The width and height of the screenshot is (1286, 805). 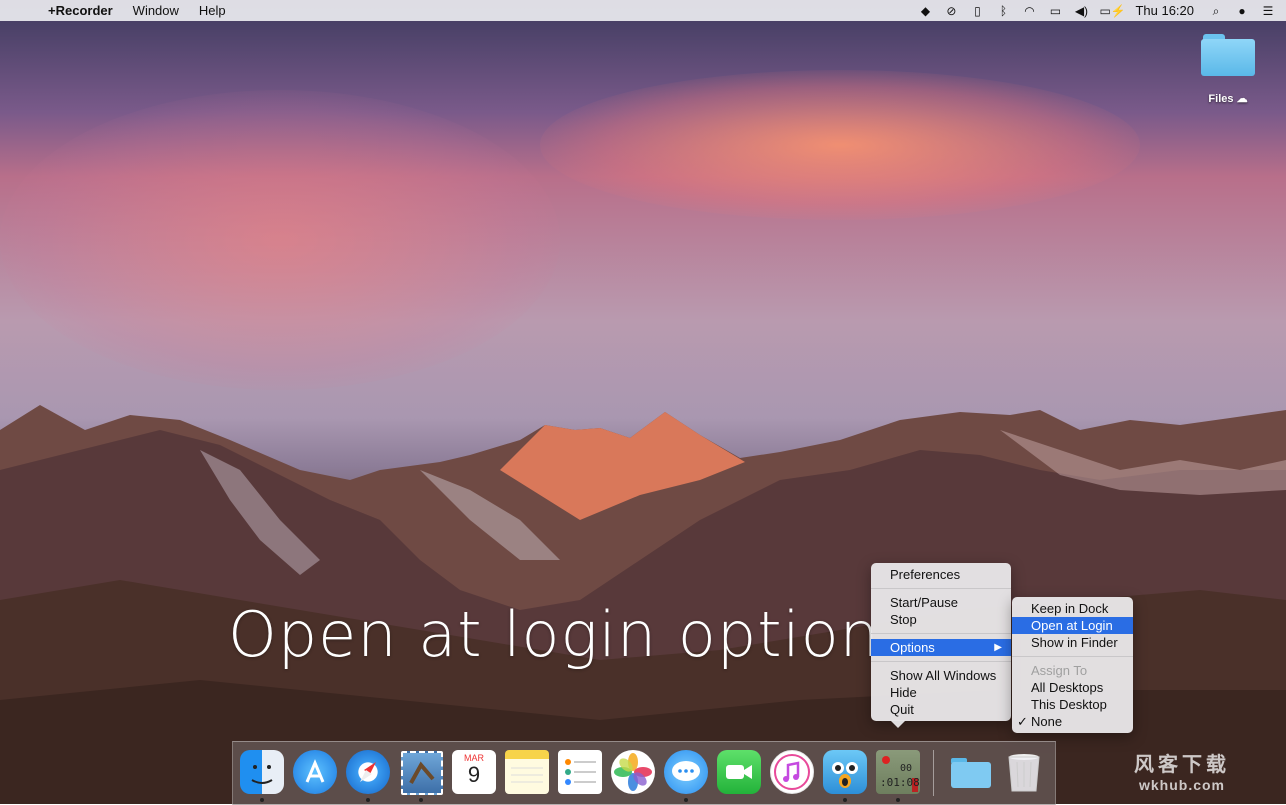 What do you see at coordinates (156, 10) in the screenshot?
I see `window-menu: Window` at bounding box center [156, 10].